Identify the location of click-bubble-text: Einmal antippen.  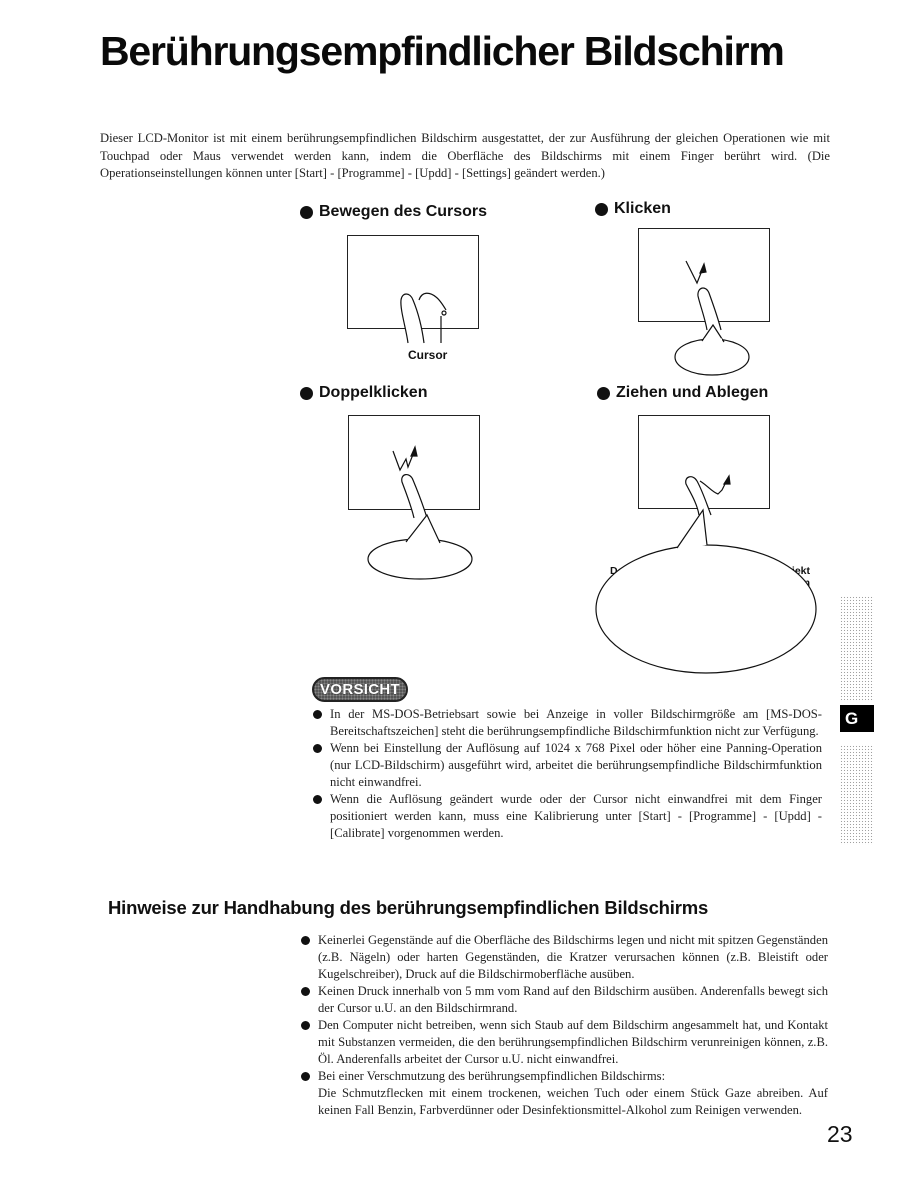
(714, 362).